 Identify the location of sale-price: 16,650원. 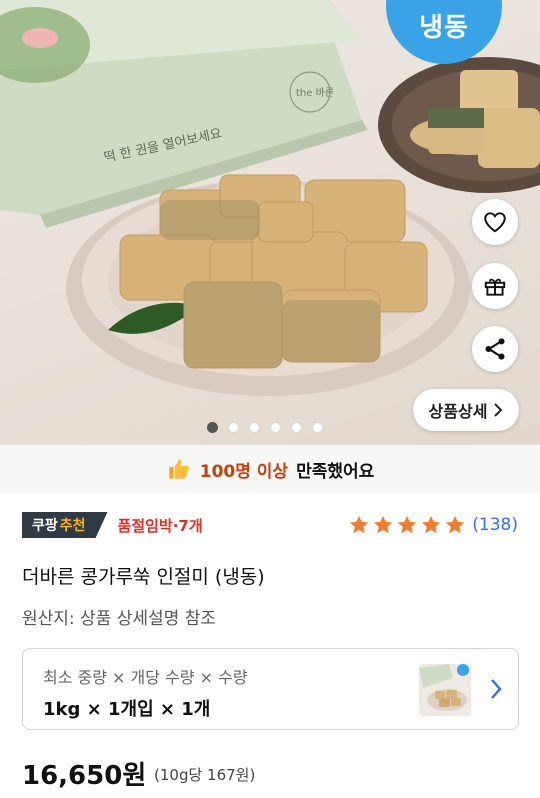
(84, 776).